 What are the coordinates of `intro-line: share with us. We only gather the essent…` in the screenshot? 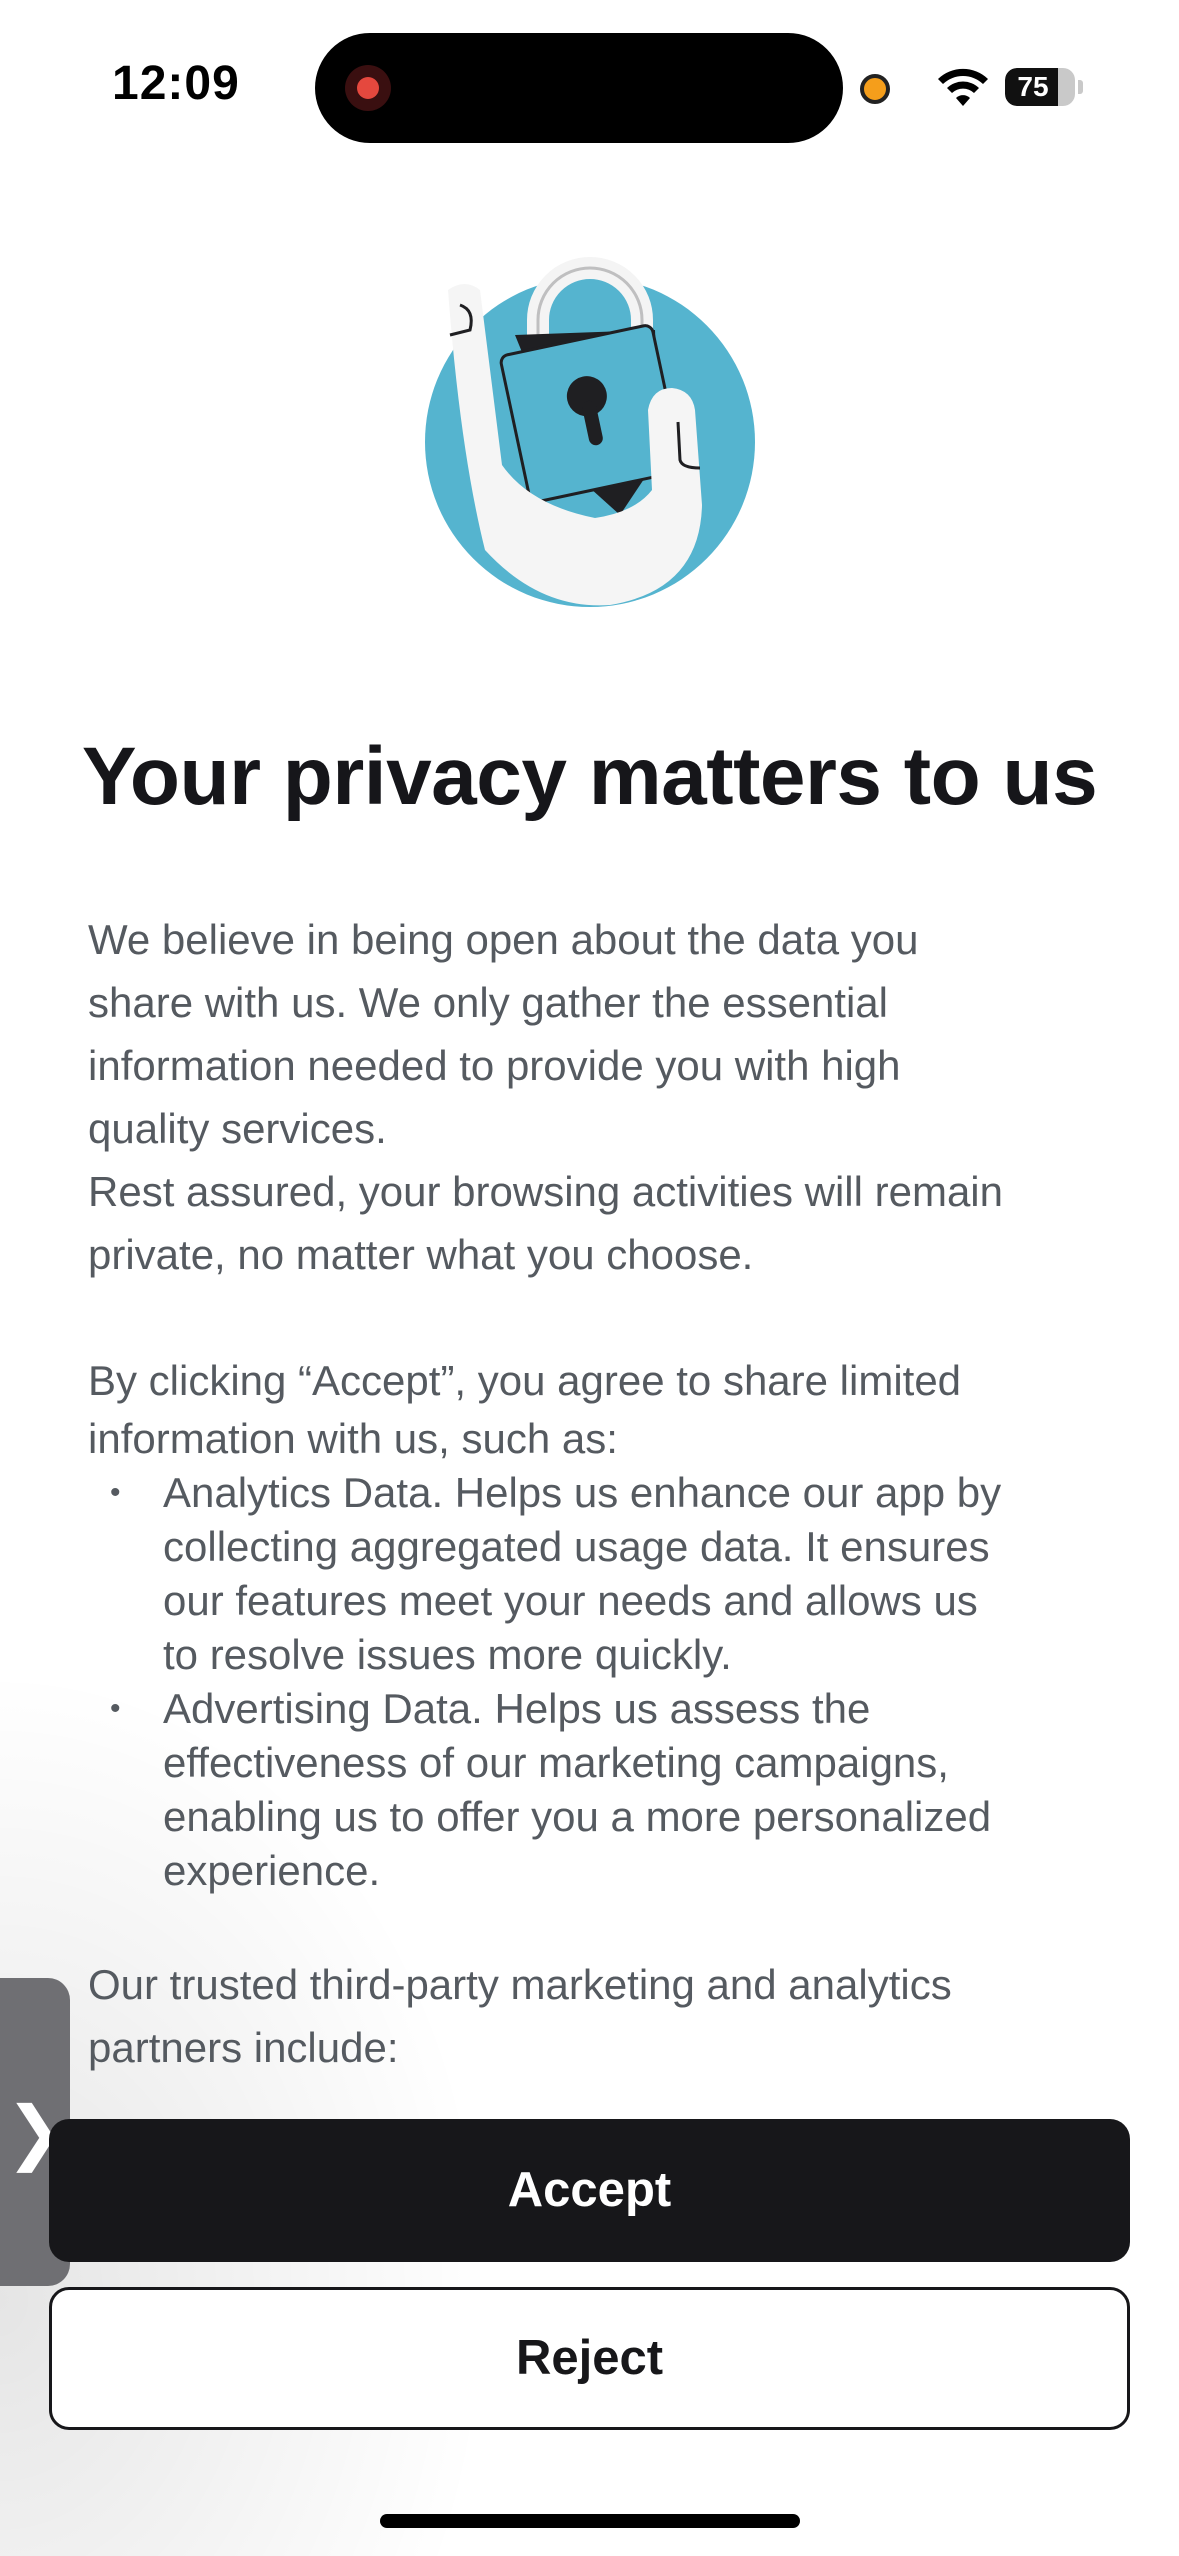 It's located at (488, 1002).